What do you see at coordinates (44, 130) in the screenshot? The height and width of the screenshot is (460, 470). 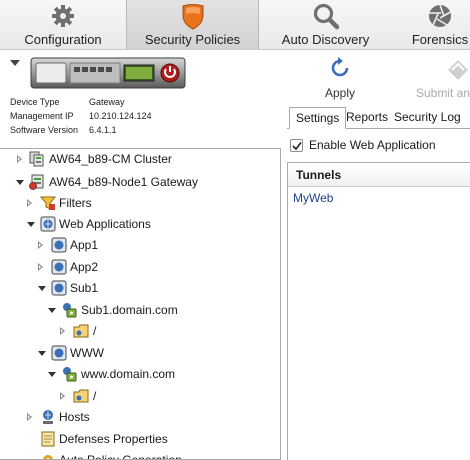 I see `device-info-key: Software Version` at bounding box center [44, 130].